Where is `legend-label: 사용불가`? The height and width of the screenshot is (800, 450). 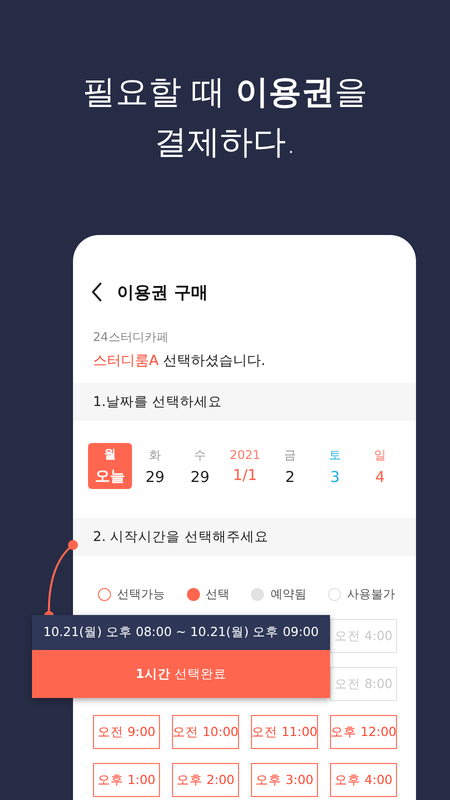 legend-label: 사용불가 is located at coordinates (371, 594).